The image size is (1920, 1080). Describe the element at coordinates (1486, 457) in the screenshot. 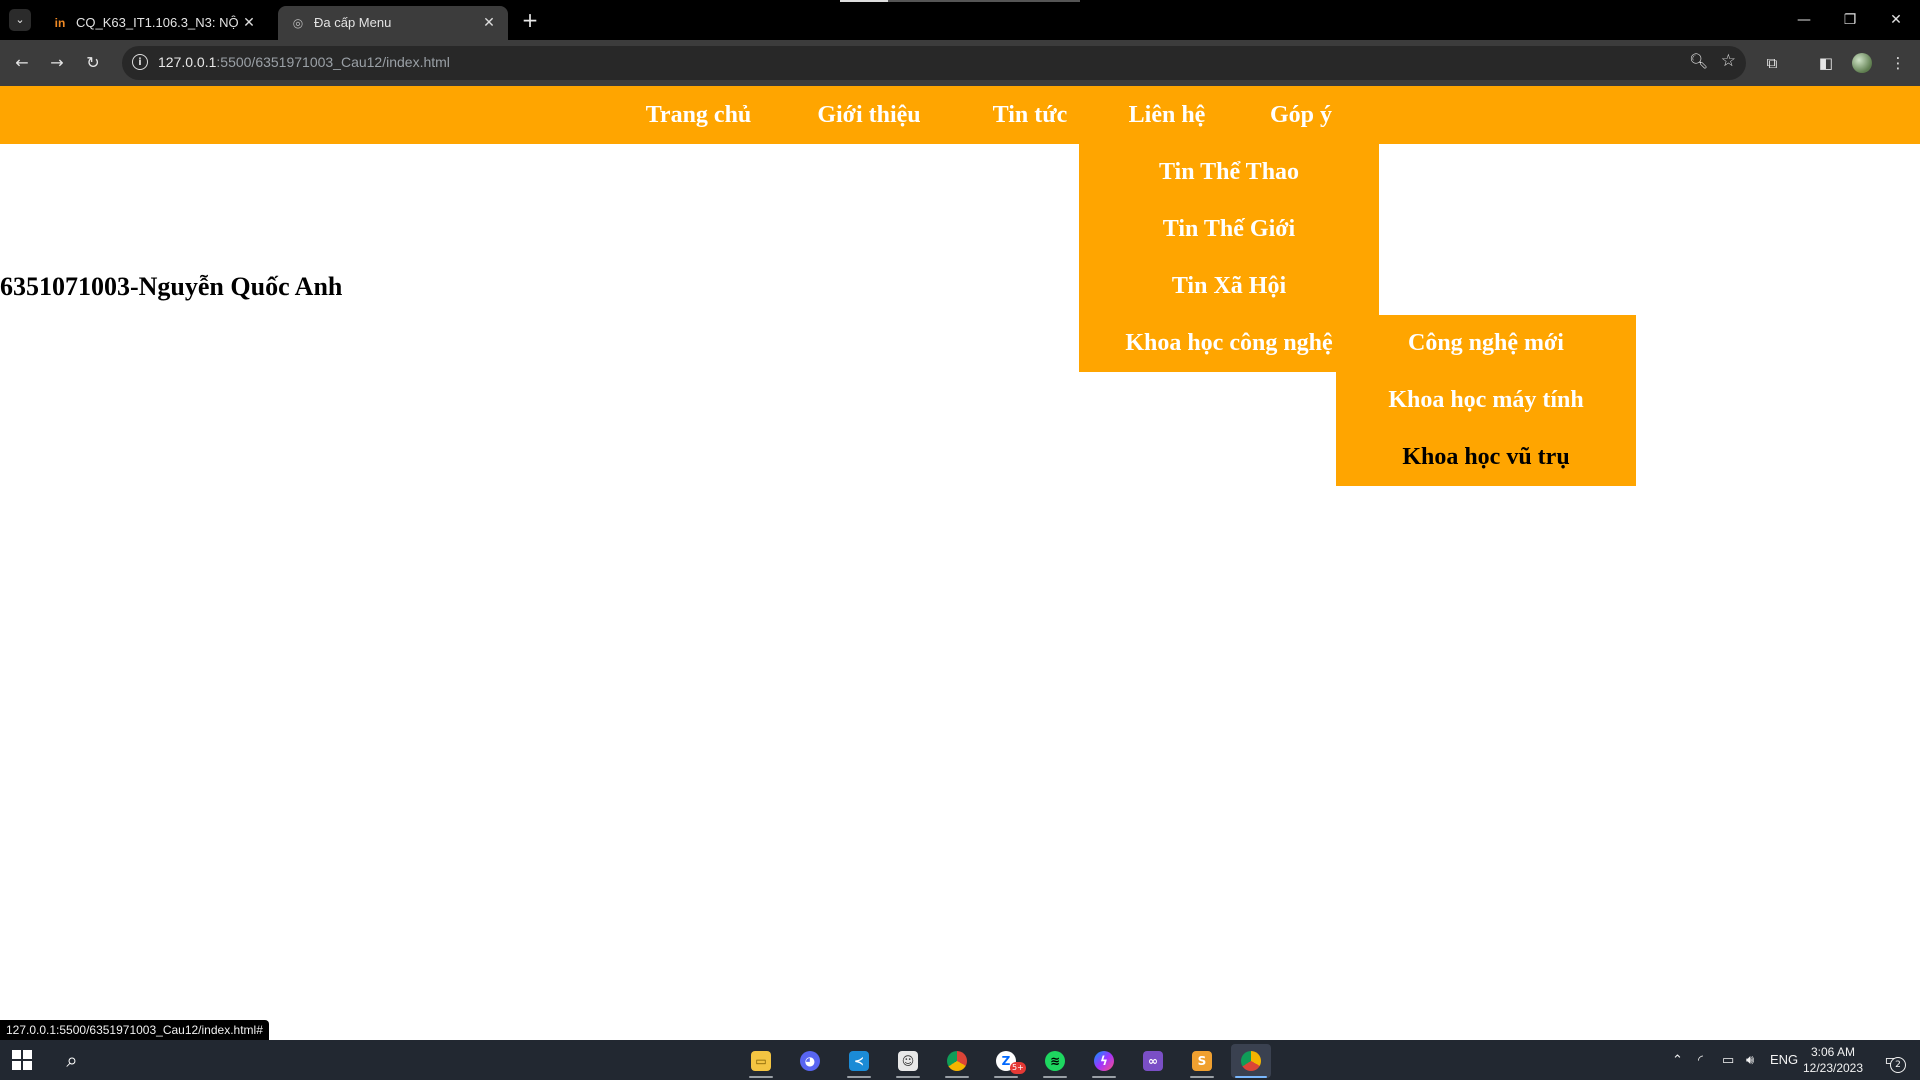

I see `submenu-item-khoa-hoc-vu-tru: Khoa học vũ trụ` at that location.